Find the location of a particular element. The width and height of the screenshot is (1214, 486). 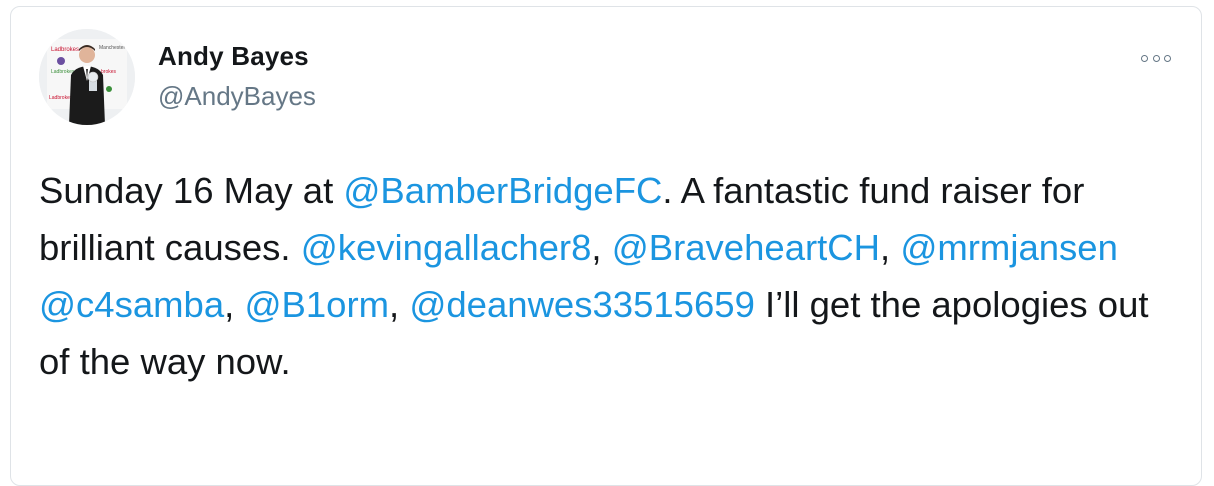

svg-text: brokes is located at coordinates (109, 72).